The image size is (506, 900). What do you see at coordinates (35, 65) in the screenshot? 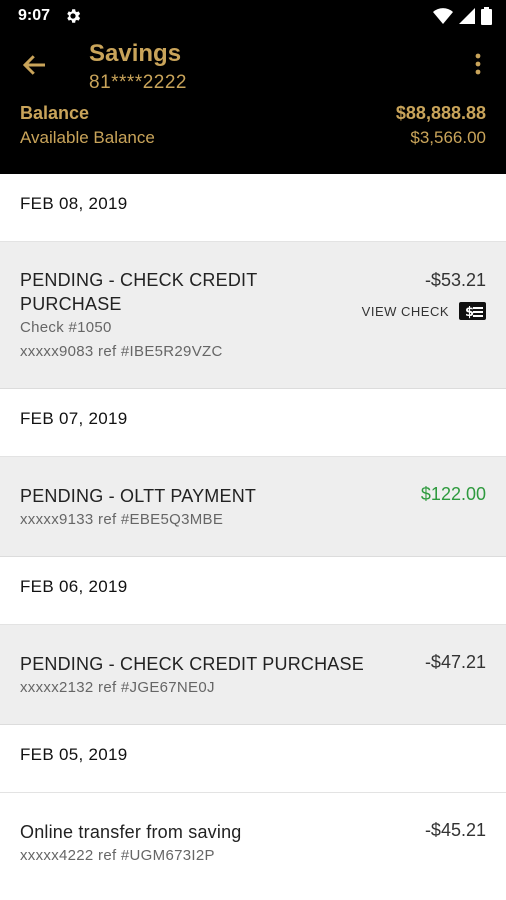
I see `back-arrow-icon` at bounding box center [35, 65].